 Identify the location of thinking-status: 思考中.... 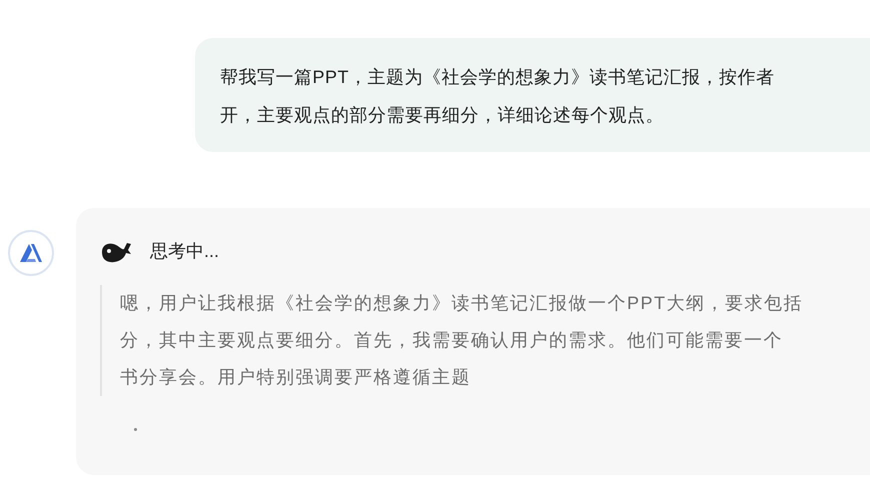
(185, 251).